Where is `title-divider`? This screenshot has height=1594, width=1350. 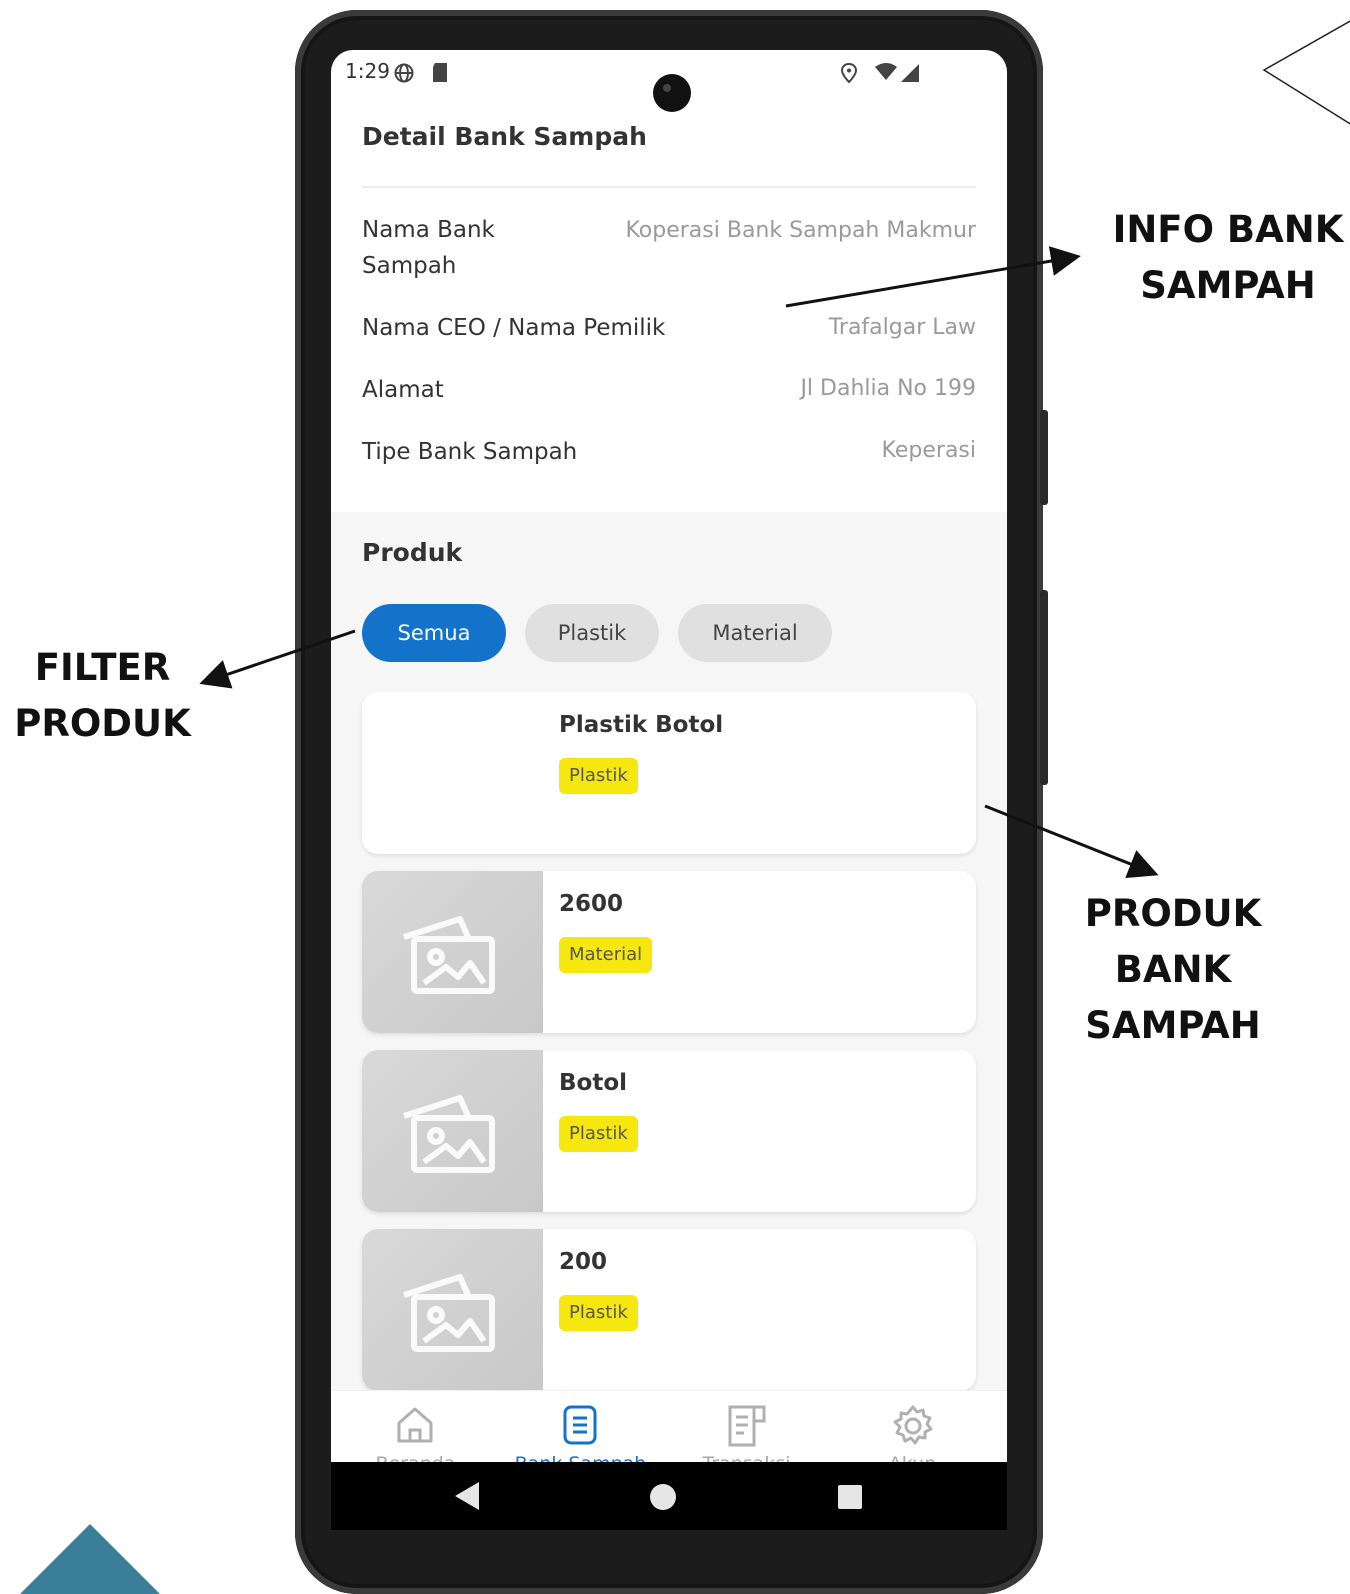
title-divider is located at coordinates (669, 187).